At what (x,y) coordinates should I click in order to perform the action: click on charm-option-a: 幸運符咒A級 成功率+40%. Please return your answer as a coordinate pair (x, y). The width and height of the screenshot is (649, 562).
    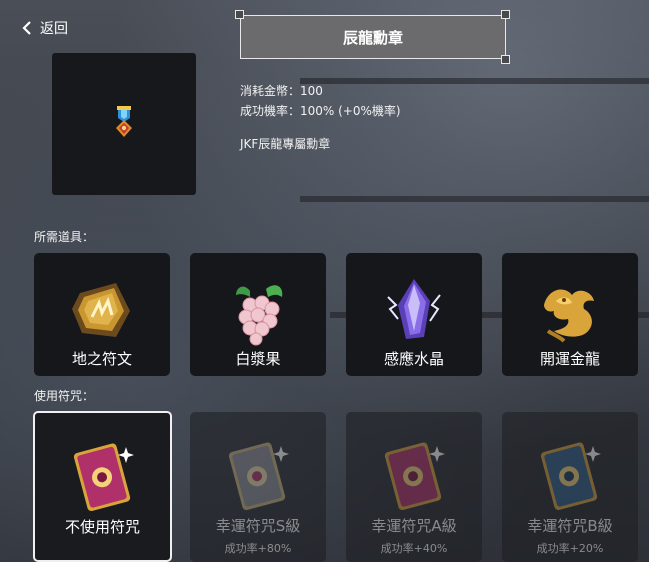
    Looking at the image, I should click on (414, 487).